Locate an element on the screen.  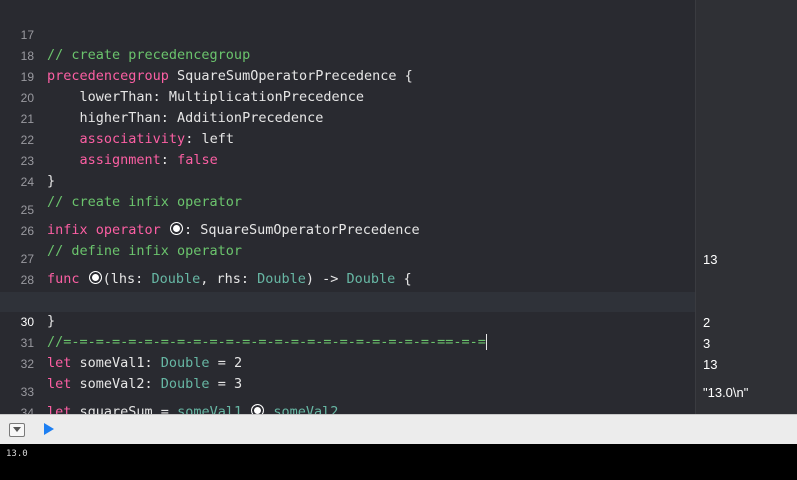
code-line-24: 24 // create infix operator is located at coordinates (347, 181).